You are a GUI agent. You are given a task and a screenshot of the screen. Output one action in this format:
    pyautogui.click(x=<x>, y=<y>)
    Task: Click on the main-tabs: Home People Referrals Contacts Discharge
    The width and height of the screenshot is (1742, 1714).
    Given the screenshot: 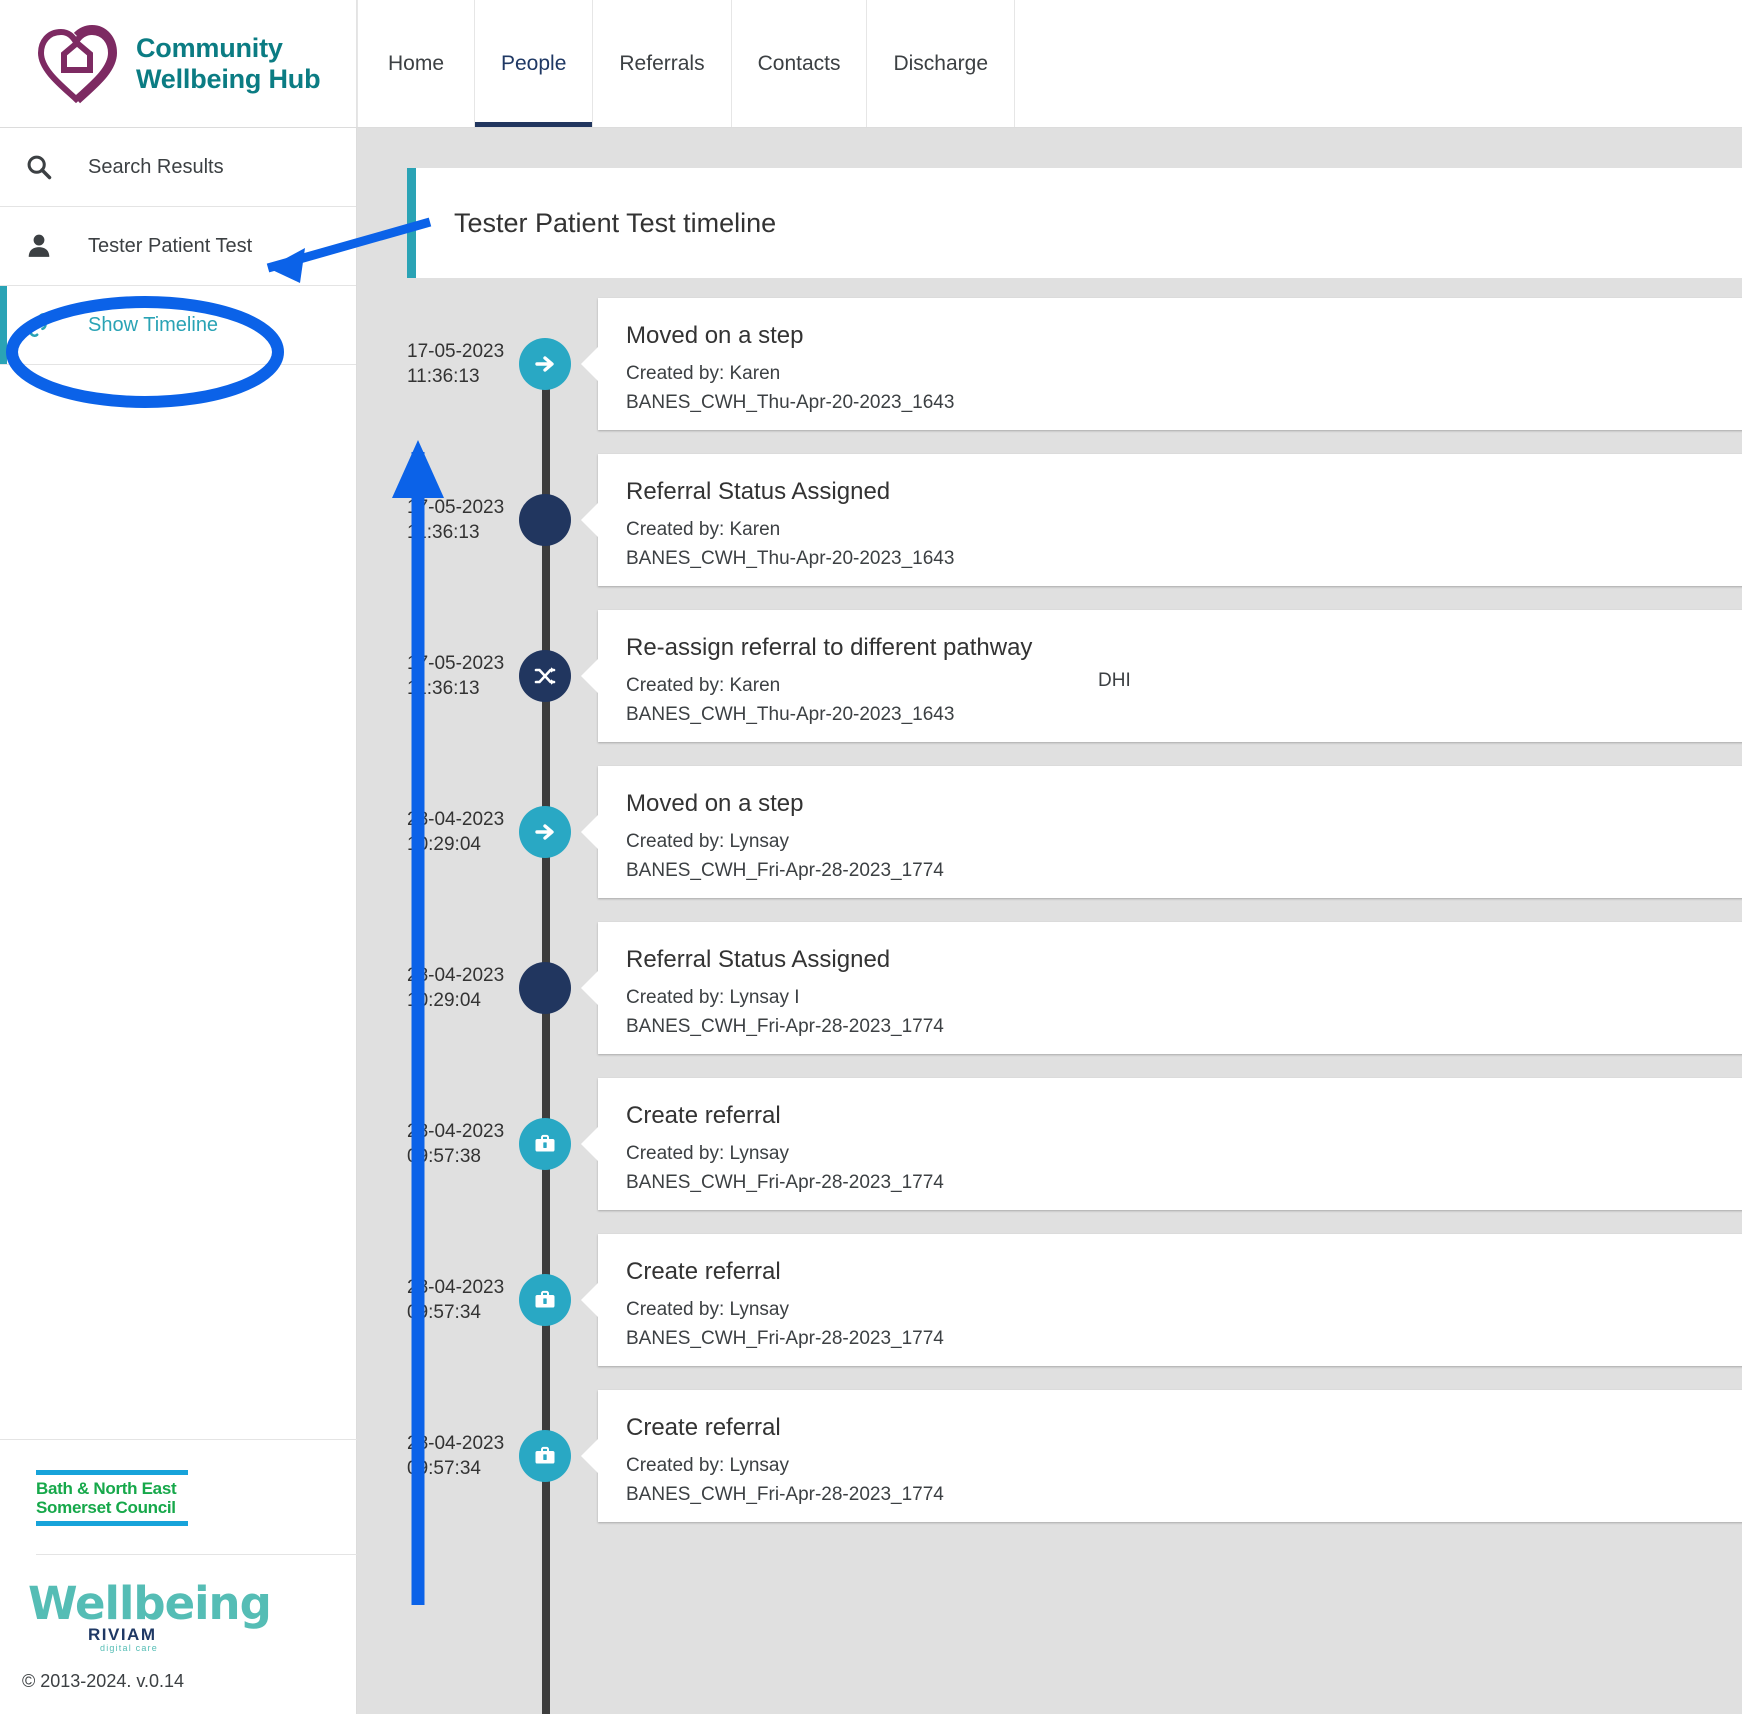 What is the action you would take?
    pyautogui.click(x=686, y=63)
    